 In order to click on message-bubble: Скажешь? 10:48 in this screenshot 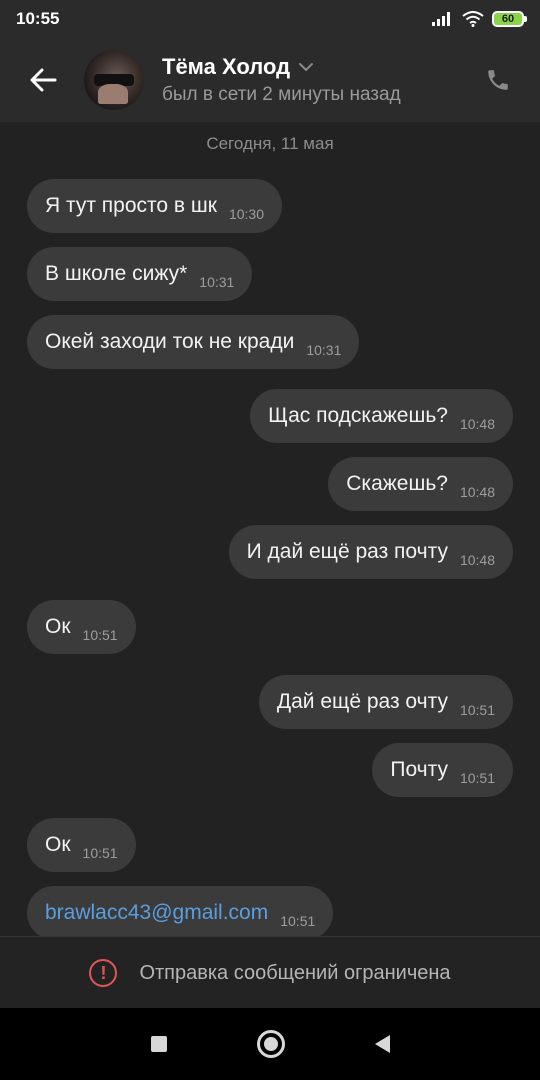, I will do `click(420, 484)`.